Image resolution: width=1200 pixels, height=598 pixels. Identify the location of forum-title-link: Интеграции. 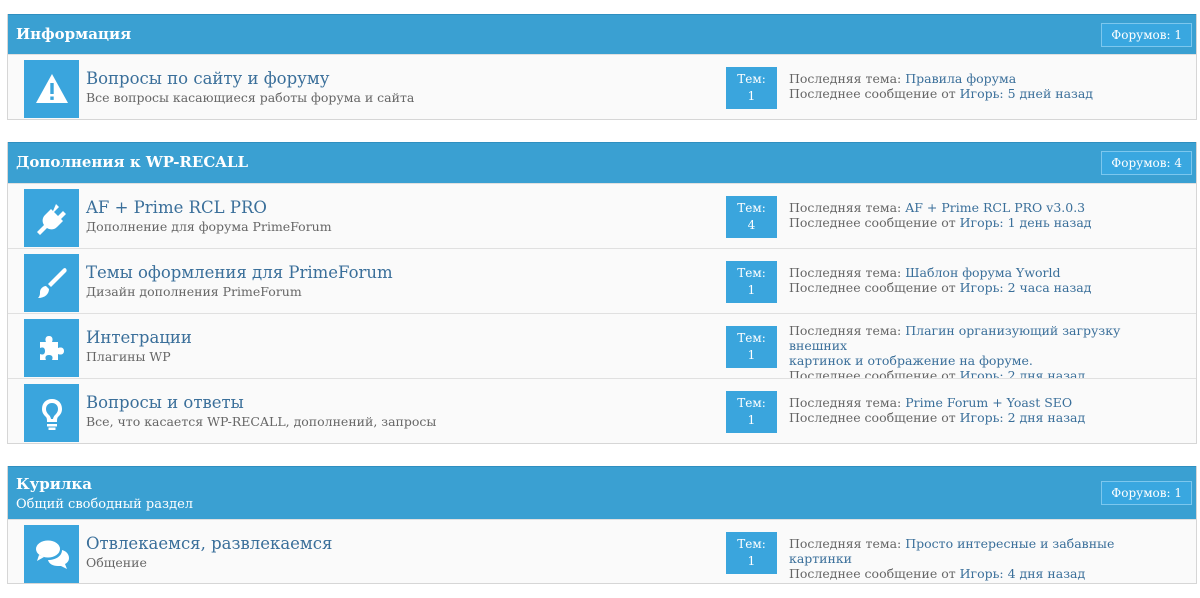
(139, 337).